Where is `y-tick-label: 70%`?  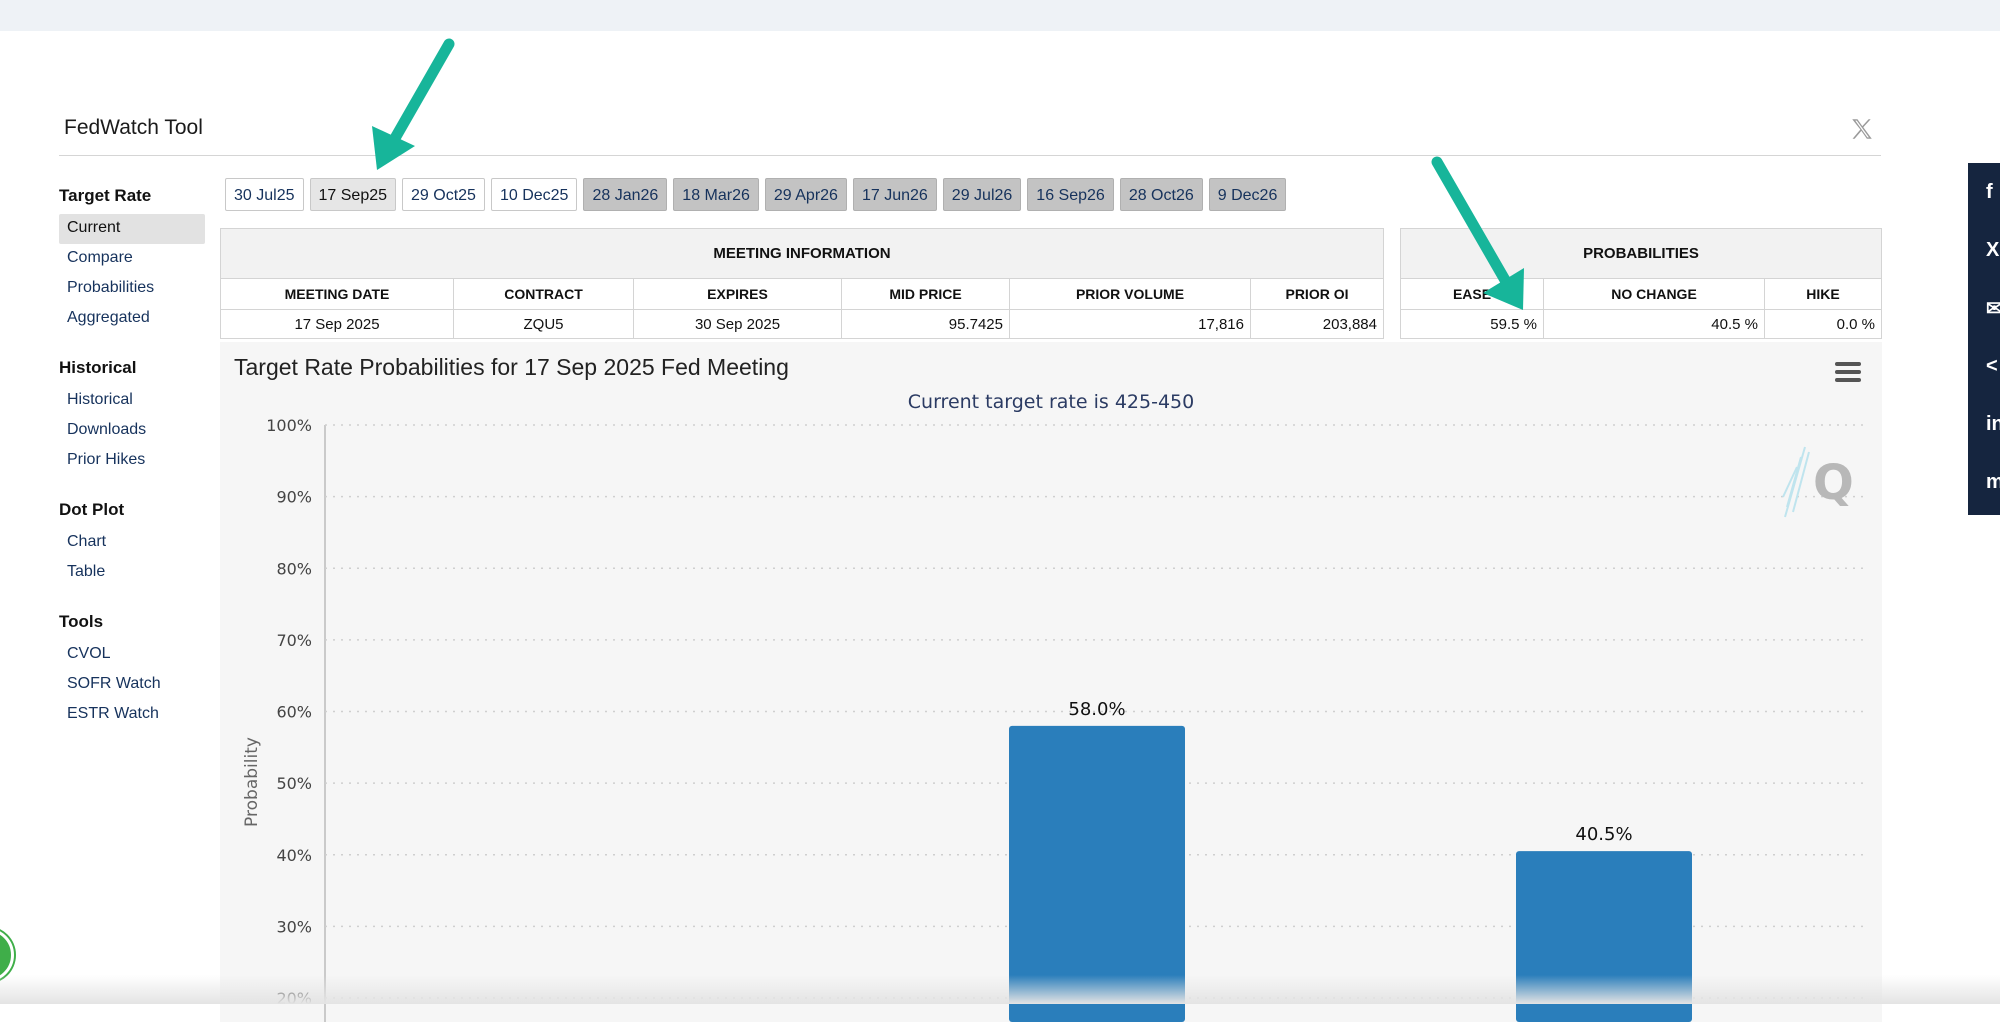
y-tick-label: 70% is located at coordinates (294, 640).